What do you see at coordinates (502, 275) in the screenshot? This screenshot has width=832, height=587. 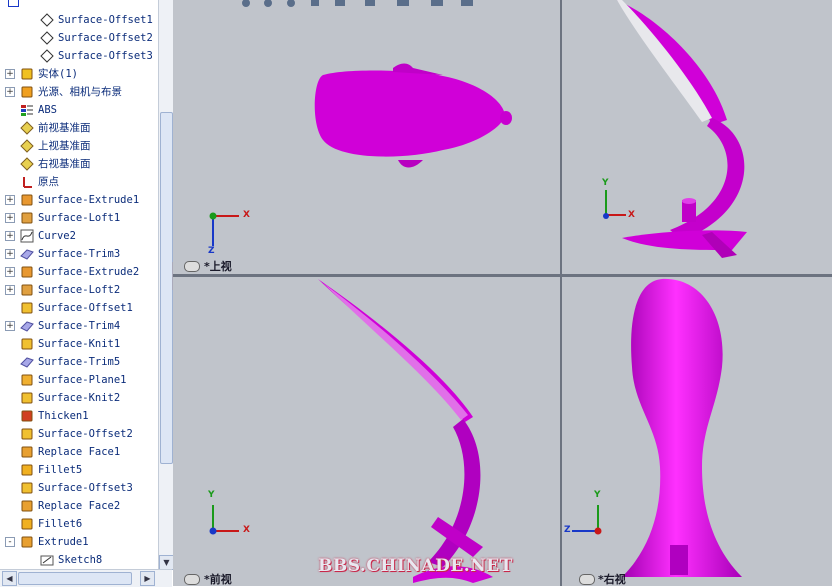 I see `viewport-divider-horizontal` at bounding box center [502, 275].